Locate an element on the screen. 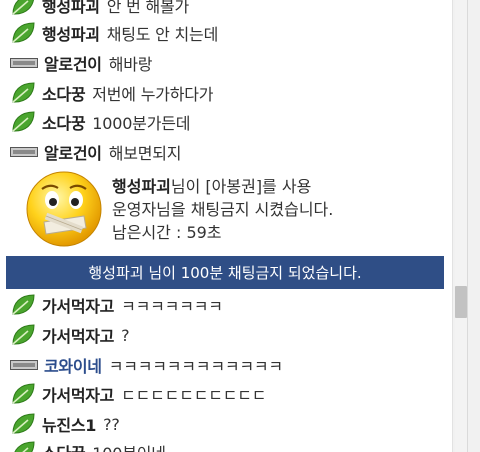  notice-remaining-time: 남은시간 : 59초 is located at coordinates (167, 232).